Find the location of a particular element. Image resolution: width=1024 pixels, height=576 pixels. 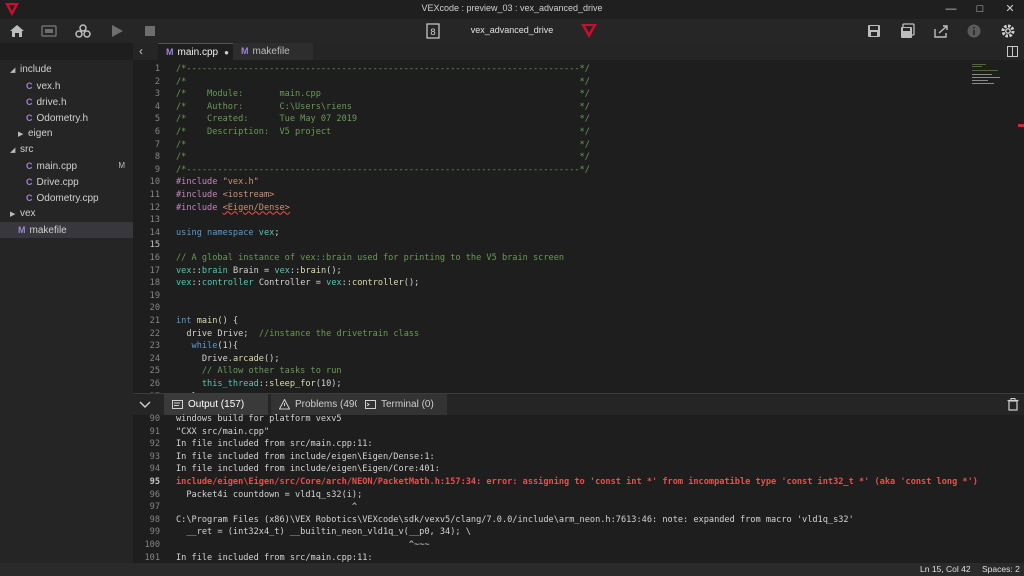

info-icon is located at coordinates (974, 31).